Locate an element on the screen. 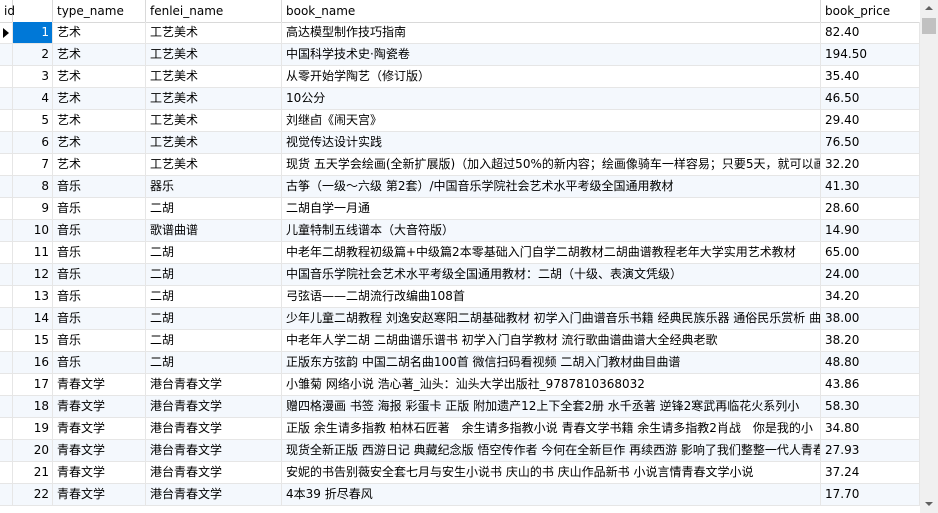 The height and width of the screenshot is (513, 938). table-row: 9 音乐 二胡 二胡自学一月通 28.60 is located at coordinates (460, 209).